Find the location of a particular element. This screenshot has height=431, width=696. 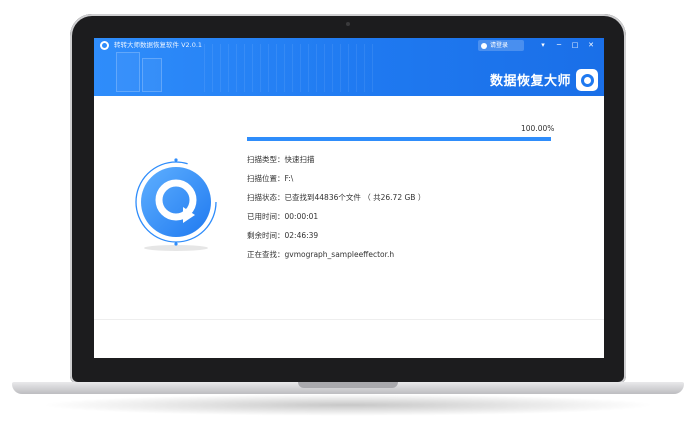

scan-status-row: 扫描状态：已查找到44836个文件 （ 共26.72 GB ） is located at coordinates (336, 197).